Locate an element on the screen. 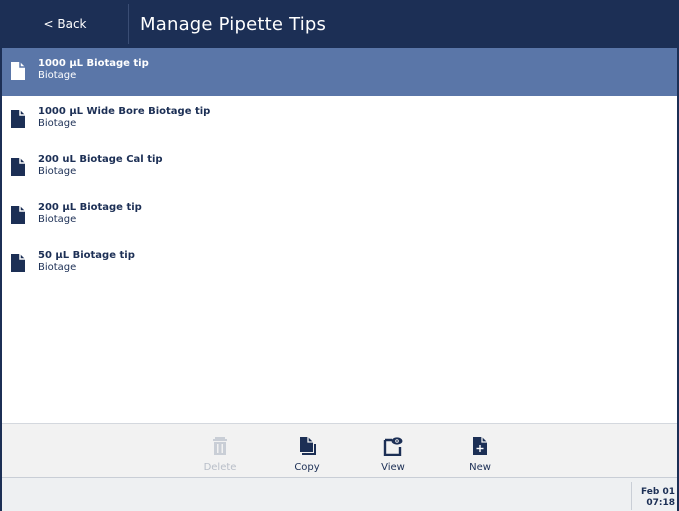 This screenshot has width=679, height=511. new-button: New is located at coordinates (480, 451).